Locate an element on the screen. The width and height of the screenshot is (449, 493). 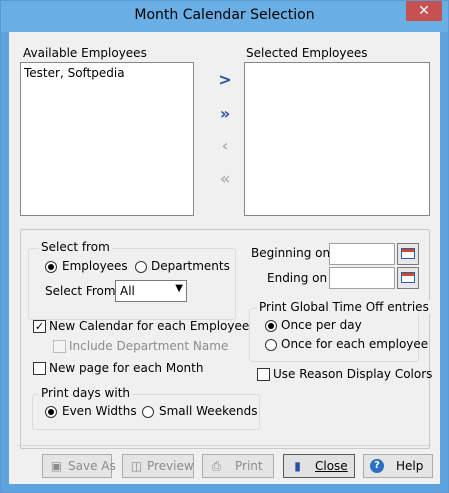
select-from-dropdown: All ▼ is located at coordinates (151, 291).